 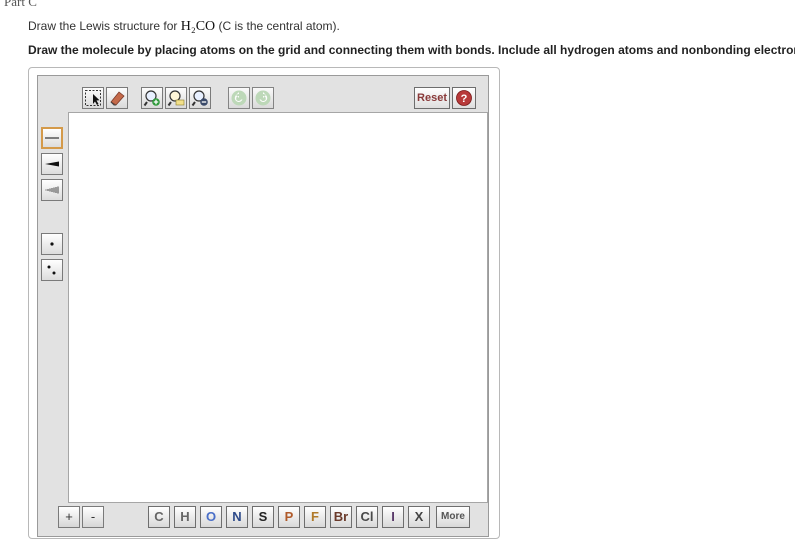 I want to click on magnifier-minus-icon, so click(x=199, y=98).